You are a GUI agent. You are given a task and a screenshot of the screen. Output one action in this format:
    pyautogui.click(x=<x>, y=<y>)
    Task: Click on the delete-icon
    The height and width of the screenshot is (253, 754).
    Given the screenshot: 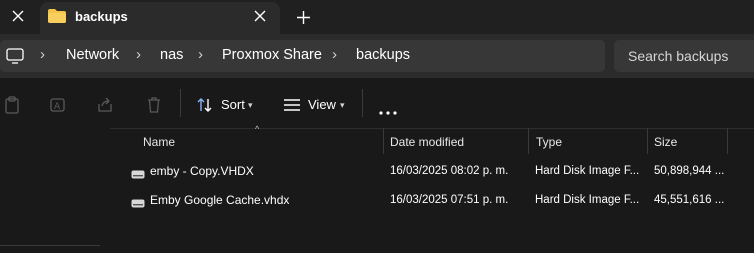 What is the action you would take?
    pyautogui.click(x=154, y=105)
    